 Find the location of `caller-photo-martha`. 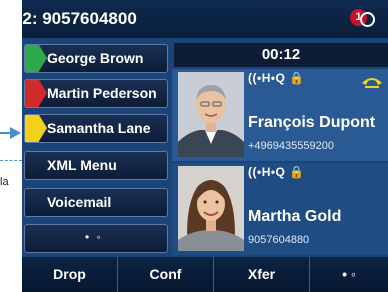

caller-photo-martha is located at coordinates (211, 208).